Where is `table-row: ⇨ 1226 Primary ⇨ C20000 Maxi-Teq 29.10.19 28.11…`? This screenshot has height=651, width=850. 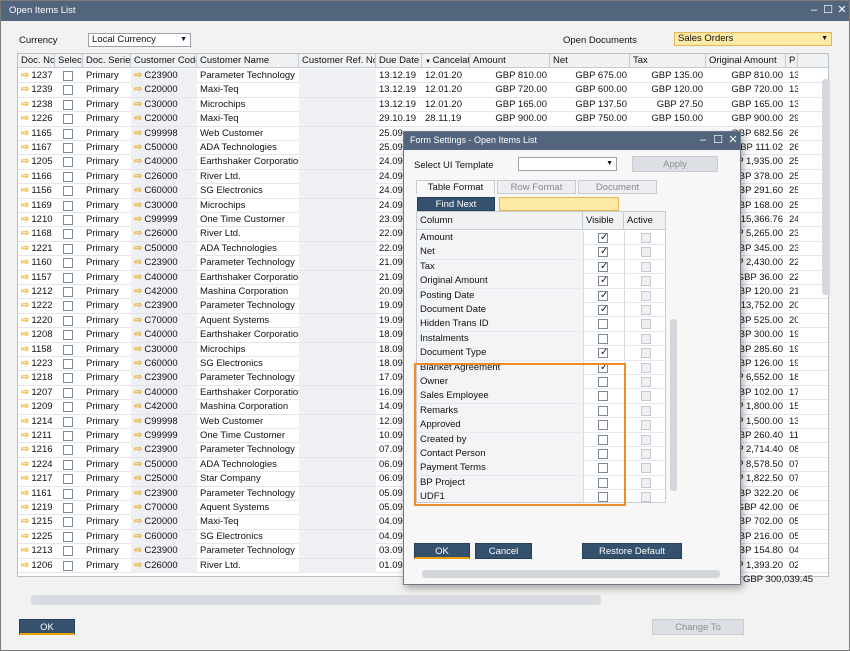 table-row: ⇨ 1226 Primary ⇨ C20000 Maxi-Teq 29.10.19 28.11… is located at coordinates (423, 119).